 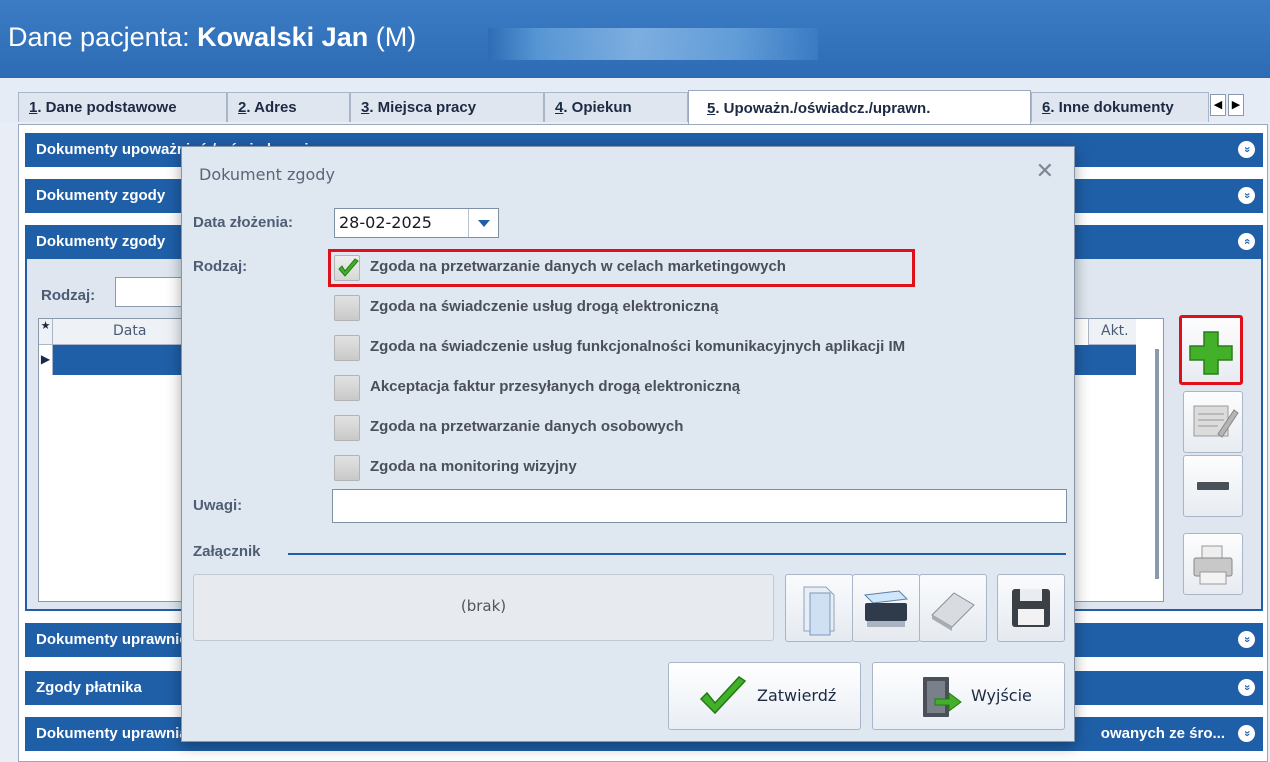 What do you see at coordinates (122, 107) in the screenshot?
I see `tab-dane-podstawowe: 1. Dane podstawowe` at bounding box center [122, 107].